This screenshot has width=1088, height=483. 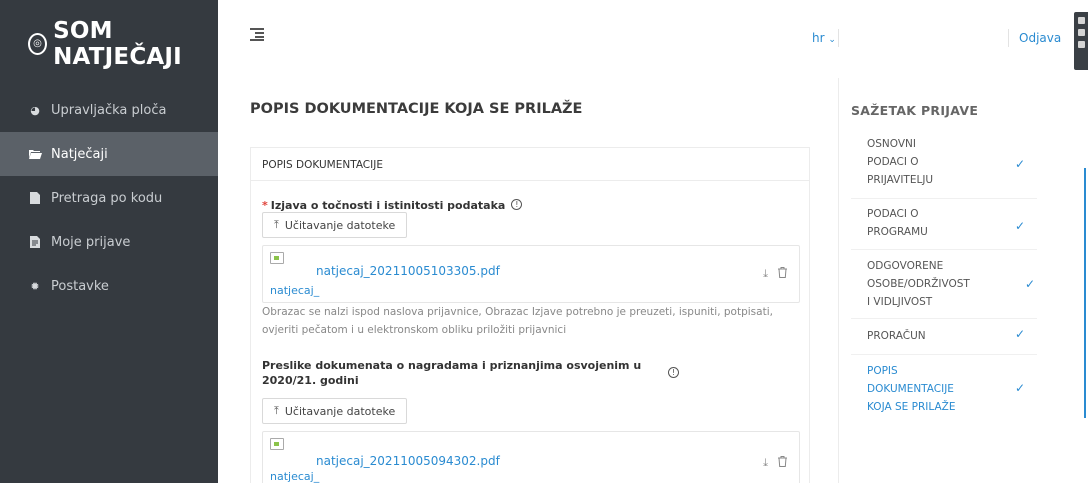 I want to click on language-select: hr ⌄, so click(x=824, y=38).